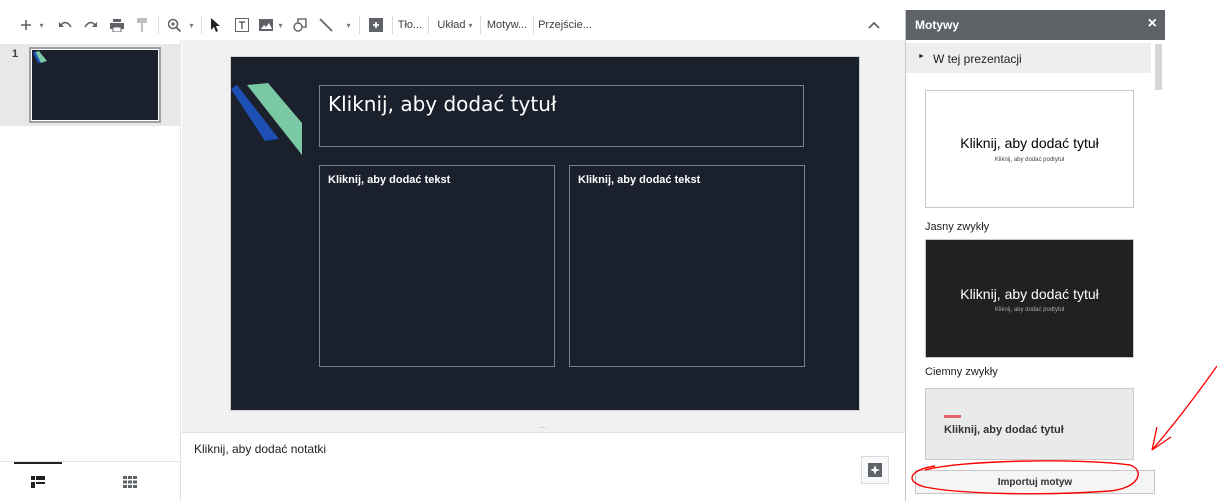 The width and height of the screenshot is (1217, 501). What do you see at coordinates (174, 25) in the screenshot?
I see `zoom-icon` at bounding box center [174, 25].